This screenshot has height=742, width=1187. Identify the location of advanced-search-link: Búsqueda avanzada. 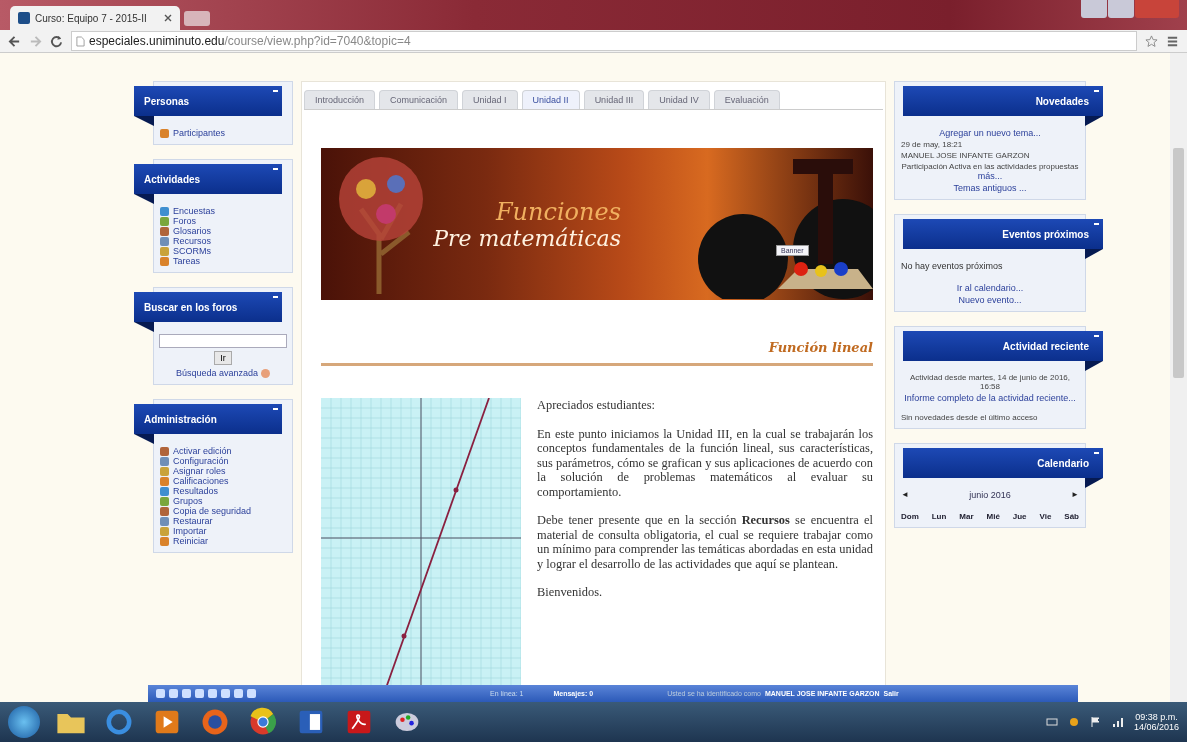
(217, 373).